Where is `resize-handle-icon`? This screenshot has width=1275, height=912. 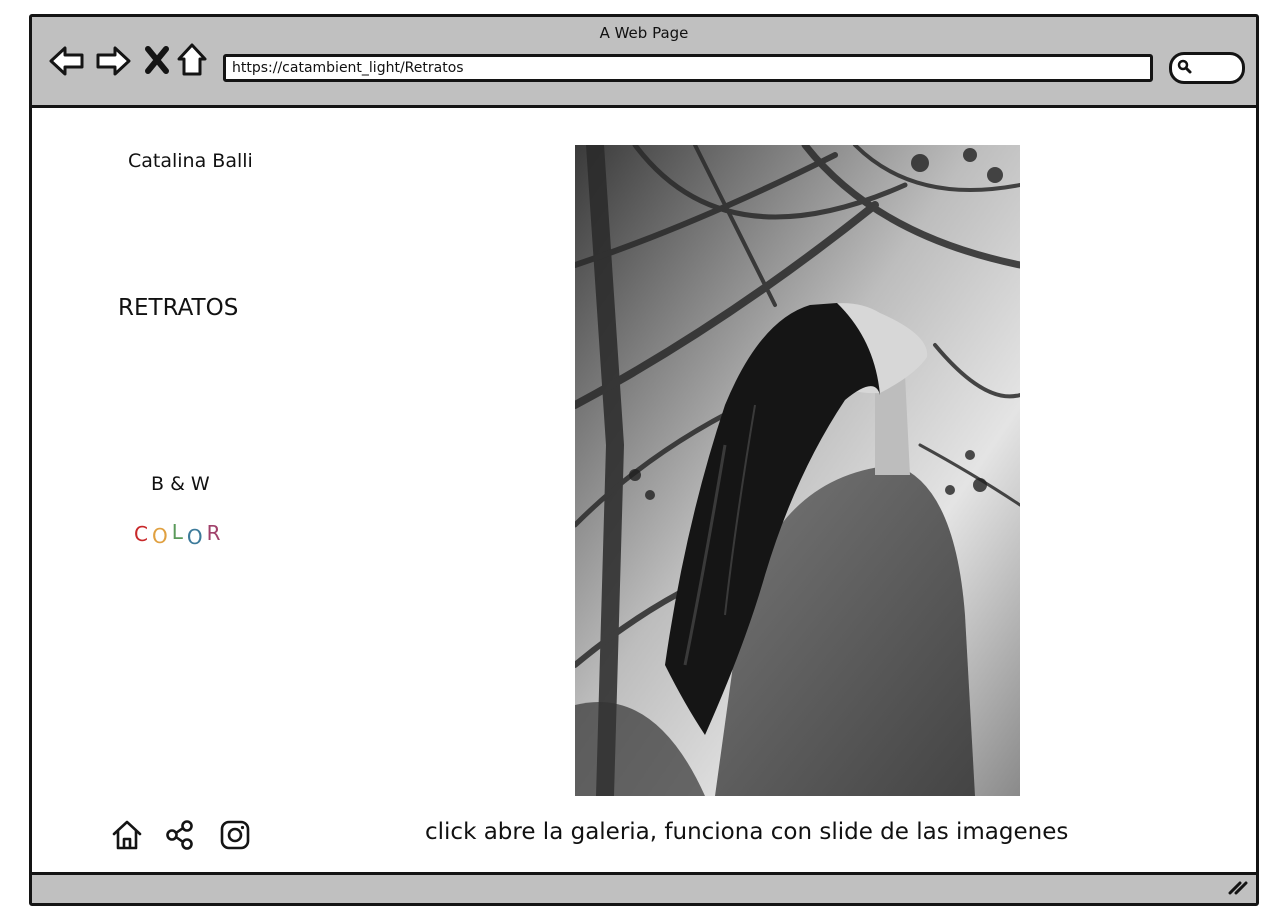
resize-handle-icon is located at coordinates (1238, 889).